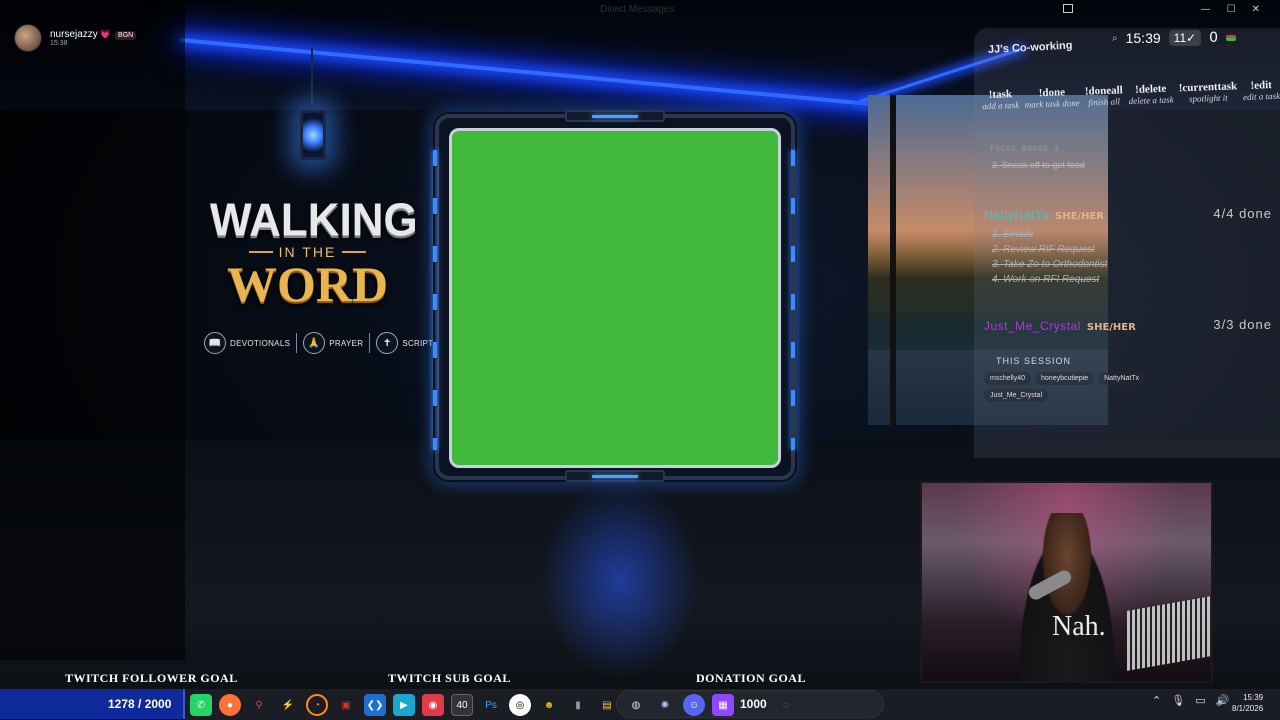 This screenshot has width=1280, height=720. Describe the element at coordinates (433, 705) in the screenshot. I see `streamlabs-icon: ◉` at that location.